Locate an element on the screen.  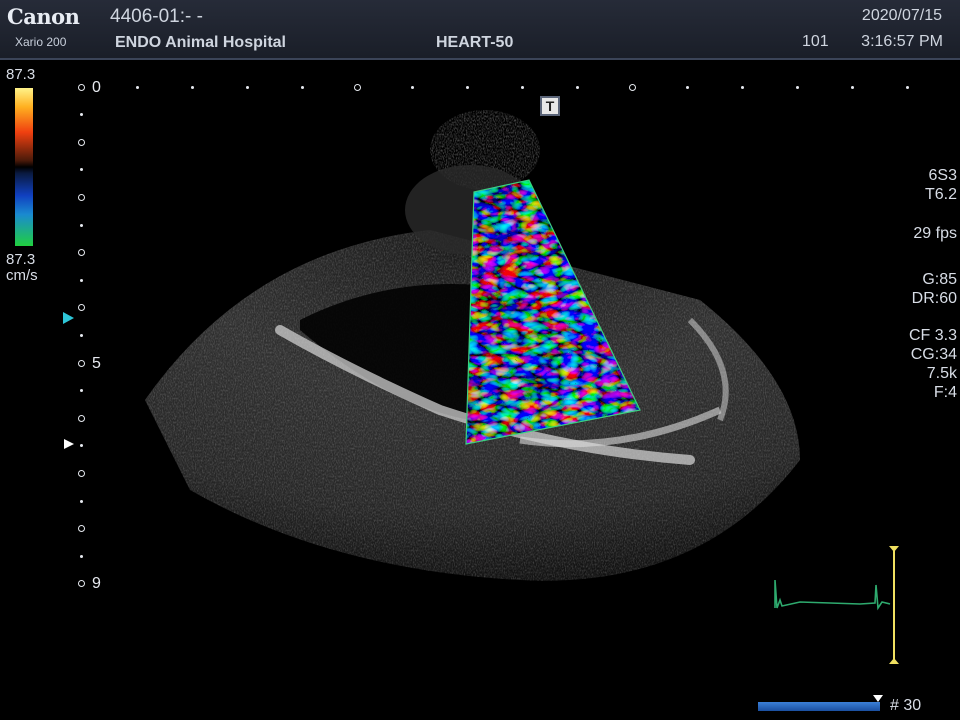
model-name: Xario 200 is located at coordinates (41, 42).